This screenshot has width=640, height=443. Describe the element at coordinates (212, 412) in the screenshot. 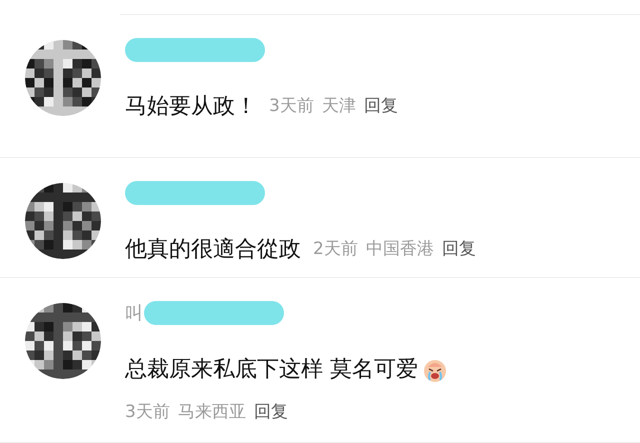

I see `comment-location: 马来西亚` at that location.